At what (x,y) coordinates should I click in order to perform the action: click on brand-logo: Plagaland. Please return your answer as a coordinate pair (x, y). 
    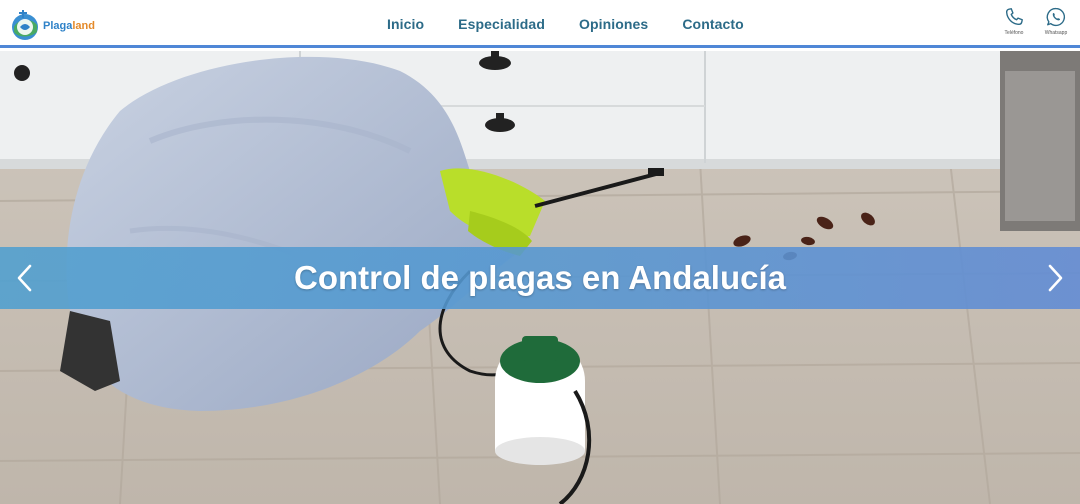
    Looking at the image, I should click on (55, 25).